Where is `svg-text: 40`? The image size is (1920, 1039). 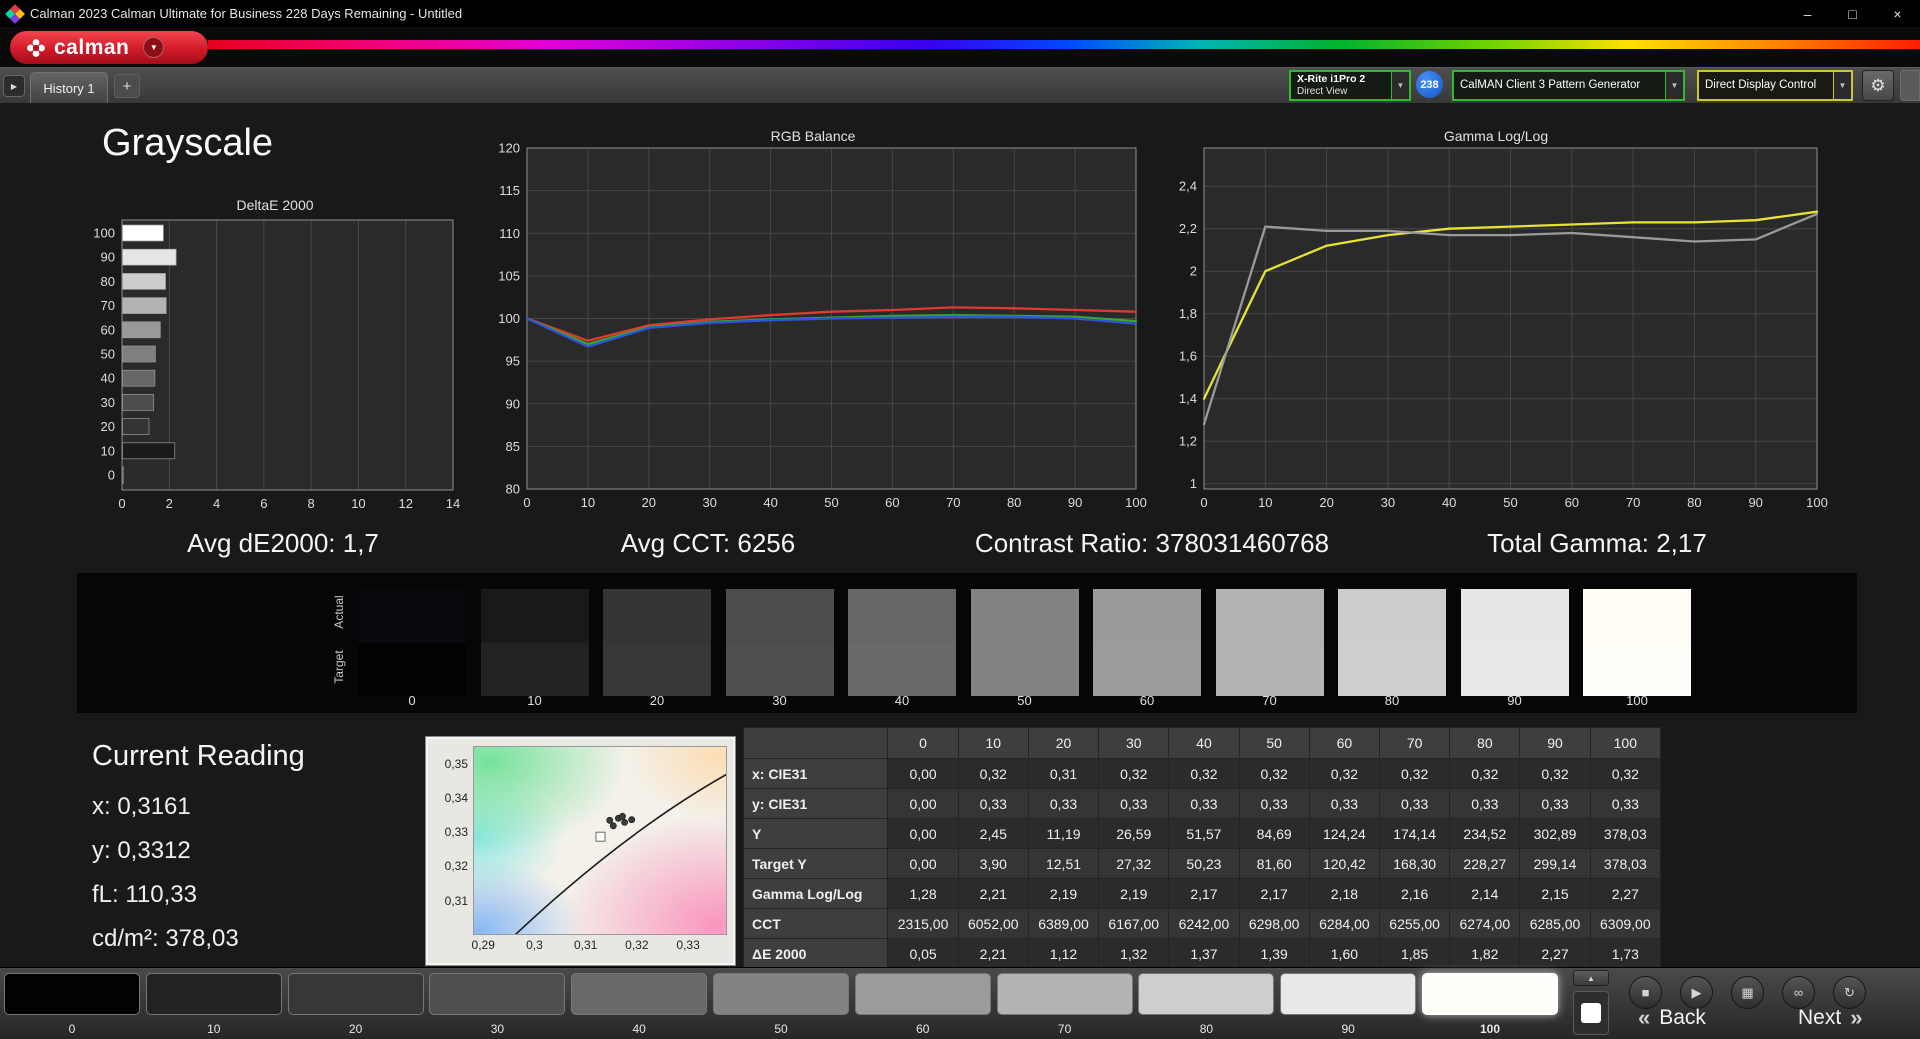
svg-text: 40 is located at coordinates (770, 502).